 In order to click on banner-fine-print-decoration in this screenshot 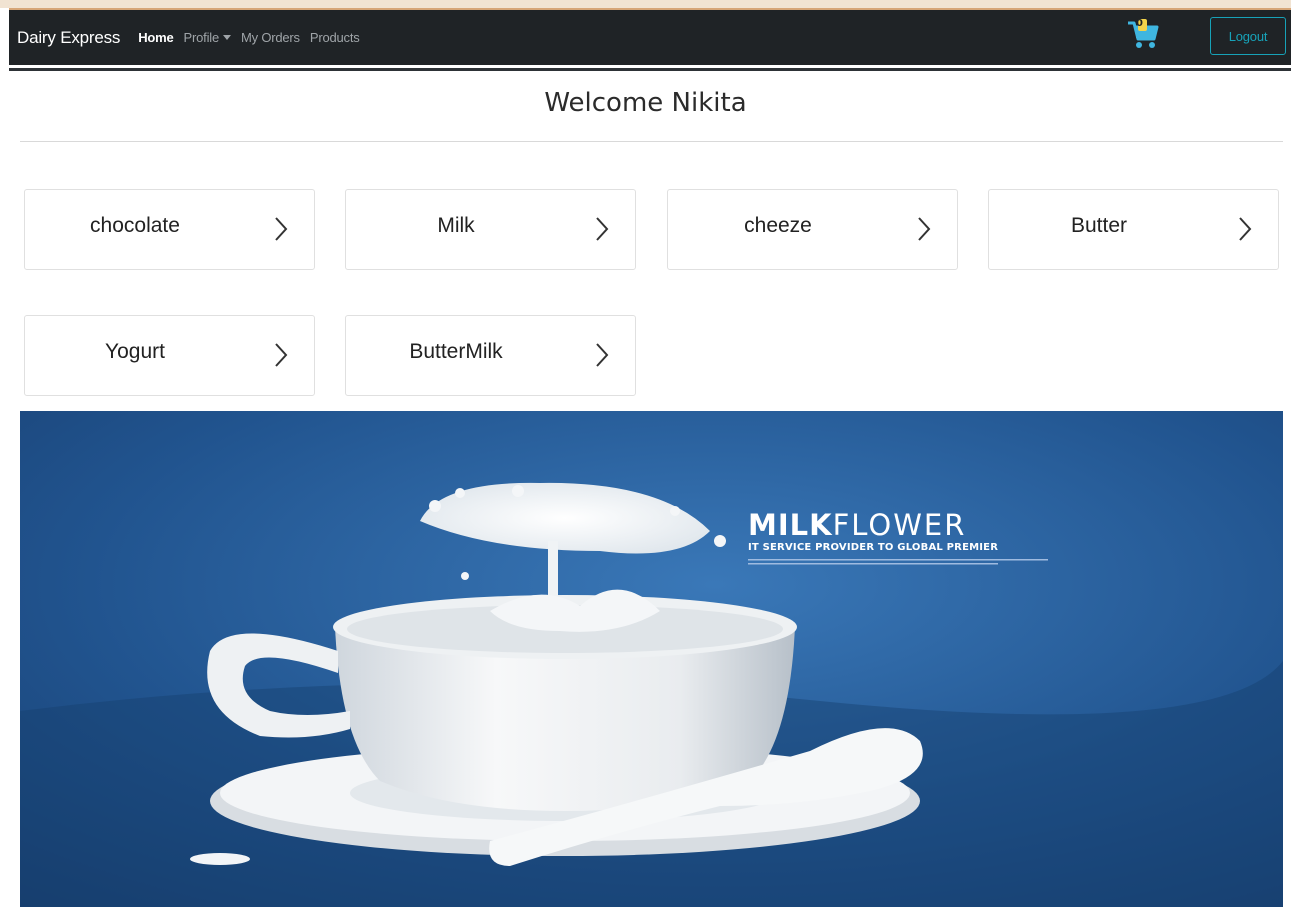, I will do `click(898, 562)`.